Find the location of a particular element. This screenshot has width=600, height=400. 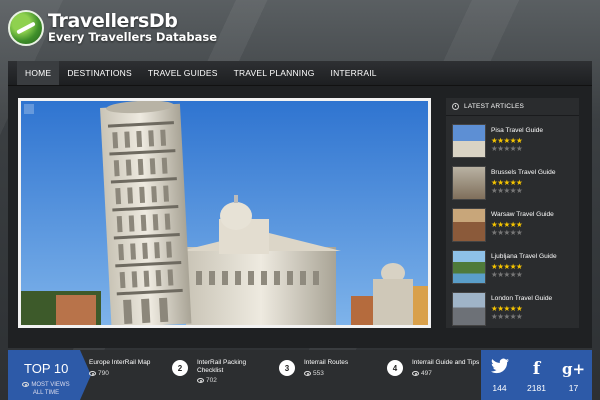

views-count: 790 is located at coordinates (103, 373).